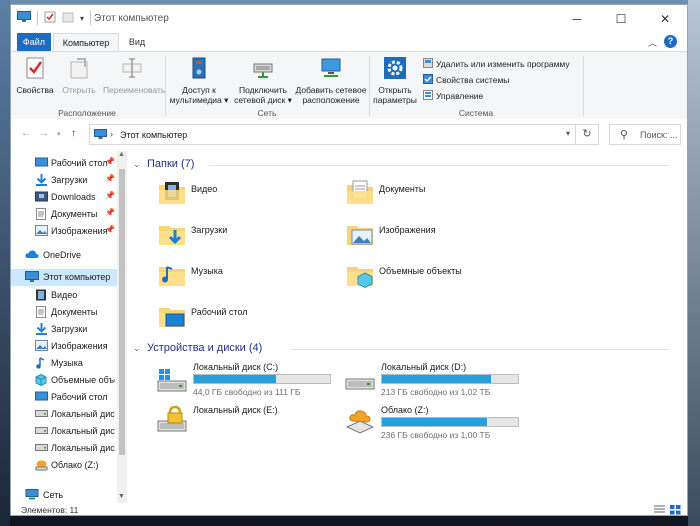 The image size is (700, 526). I want to click on folder-tile-pictures: Изображения, so click(435, 238).